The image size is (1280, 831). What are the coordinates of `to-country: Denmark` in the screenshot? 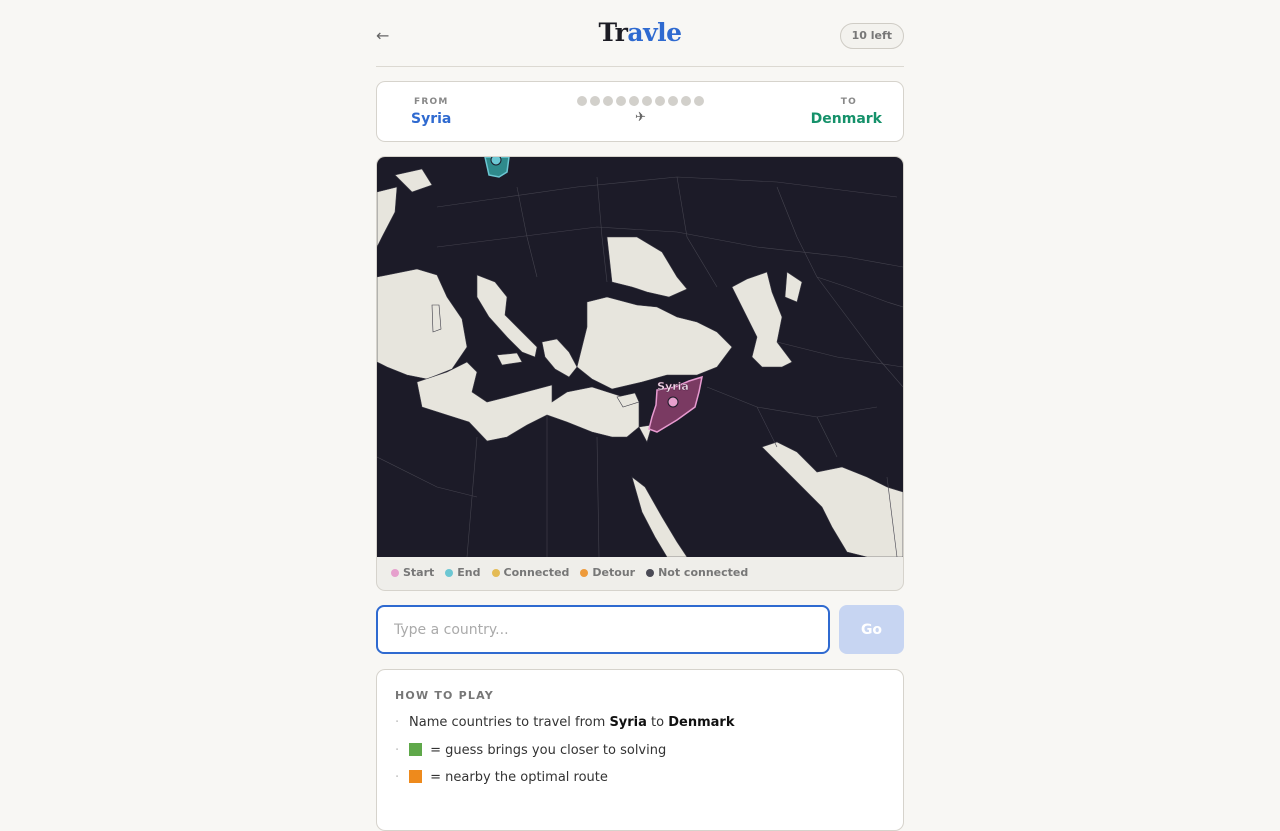 It's located at (846, 119).